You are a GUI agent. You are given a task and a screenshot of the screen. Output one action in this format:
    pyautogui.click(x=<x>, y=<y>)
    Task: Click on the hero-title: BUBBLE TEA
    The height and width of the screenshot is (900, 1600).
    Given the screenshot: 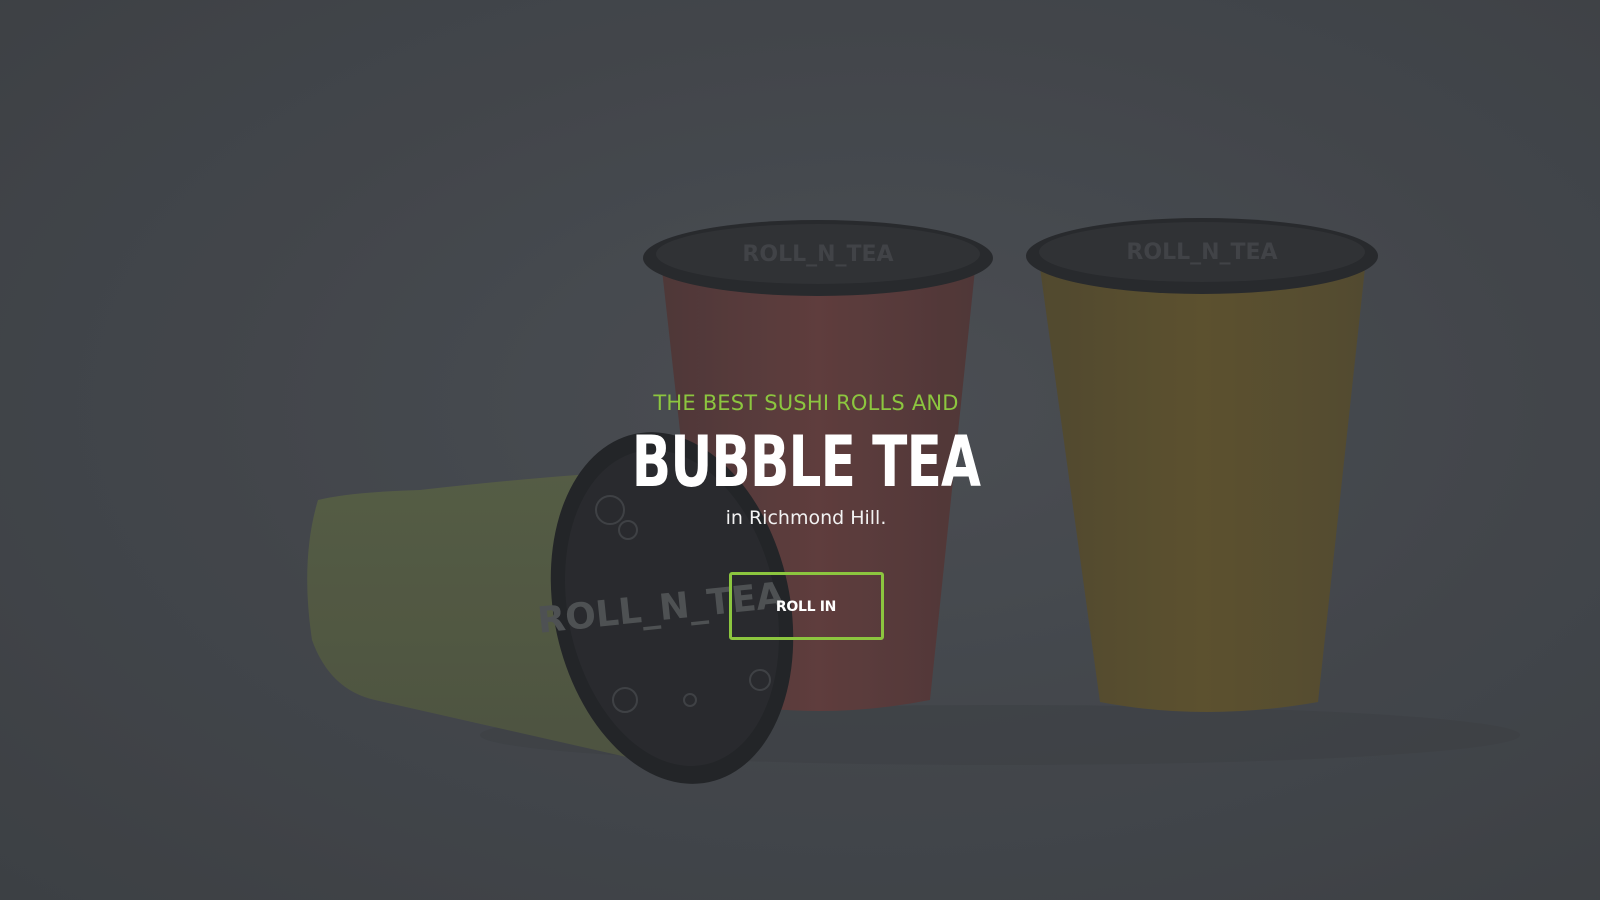 What is the action you would take?
    pyautogui.click(x=806, y=462)
    